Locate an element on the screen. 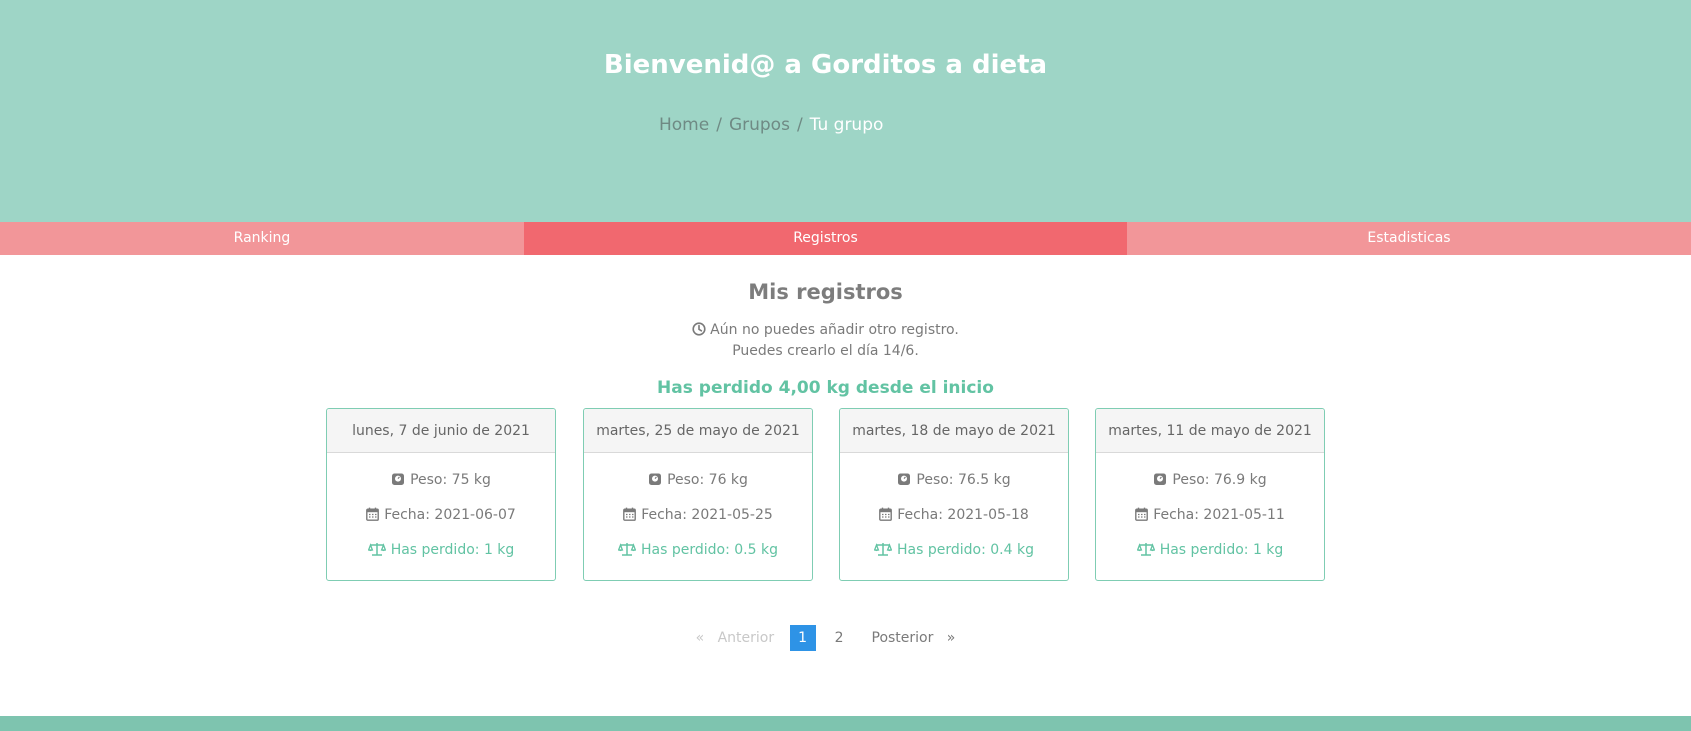 This screenshot has width=1691, height=731. record-lost: Has perdido: 0.5 kg is located at coordinates (698, 550).